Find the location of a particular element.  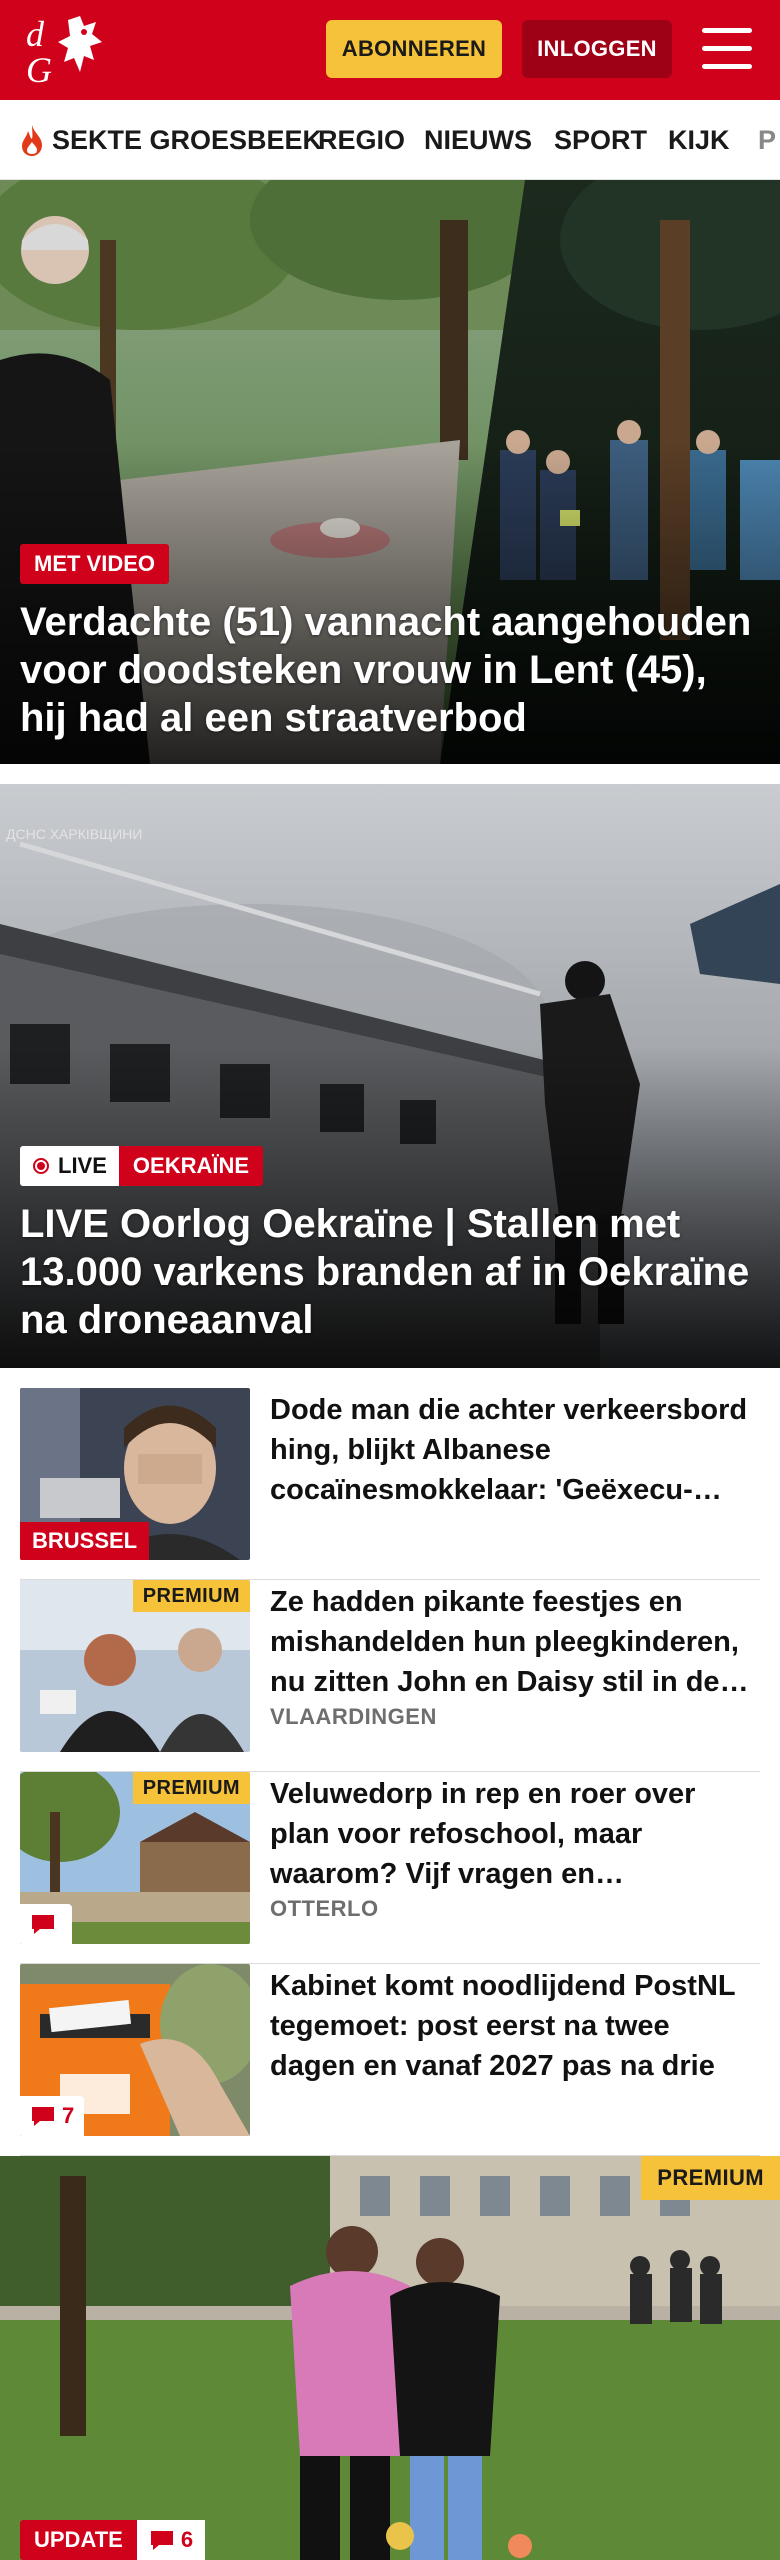

article-thumbnail: 7 is located at coordinates (135, 2050).